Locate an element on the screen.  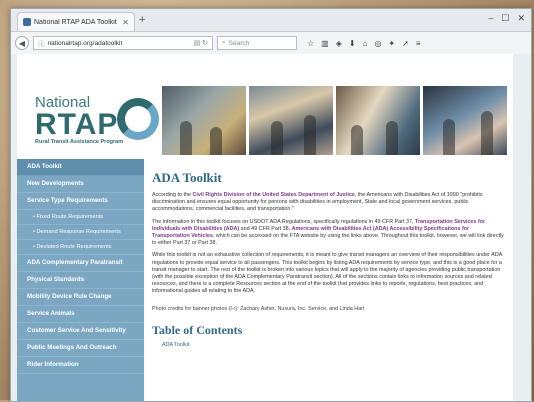
addon-icon: ✦ is located at coordinates (391, 43).